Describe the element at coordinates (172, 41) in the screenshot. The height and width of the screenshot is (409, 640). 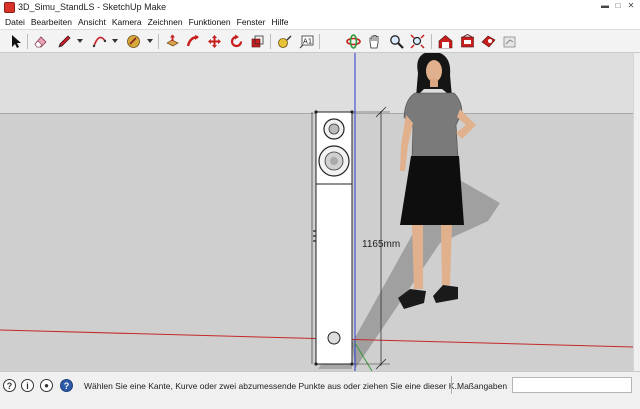
I see `push-pull-icon` at that location.